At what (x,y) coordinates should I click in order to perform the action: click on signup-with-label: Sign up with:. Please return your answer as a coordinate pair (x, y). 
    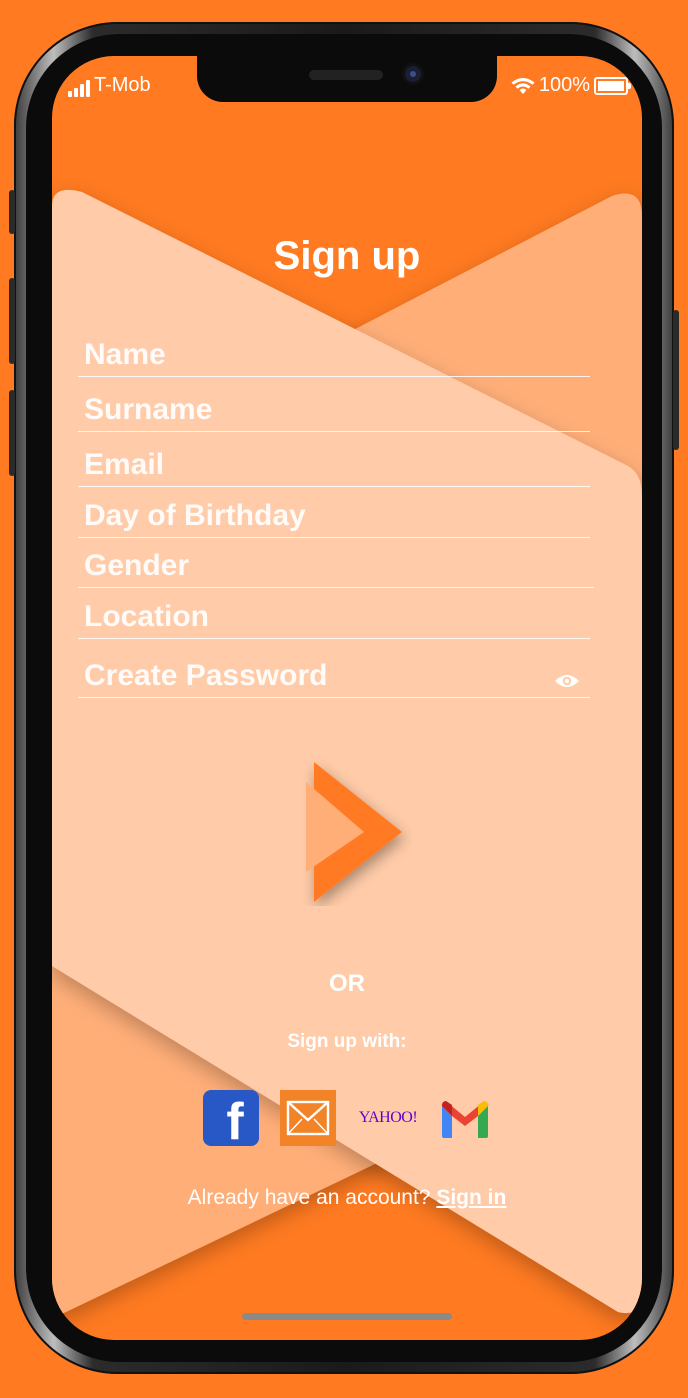
    Looking at the image, I should click on (347, 1041).